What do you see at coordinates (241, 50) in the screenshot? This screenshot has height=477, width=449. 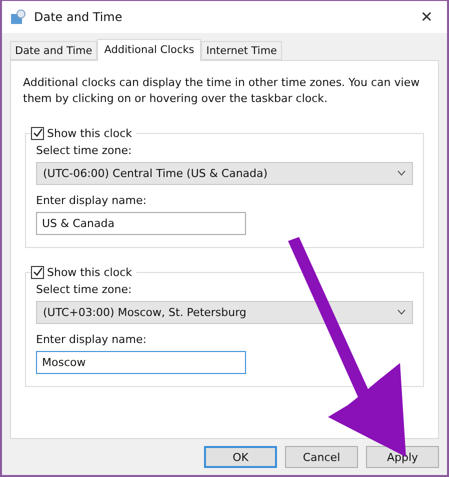 I see `tab: Internet Time` at bounding box center [241, 50].